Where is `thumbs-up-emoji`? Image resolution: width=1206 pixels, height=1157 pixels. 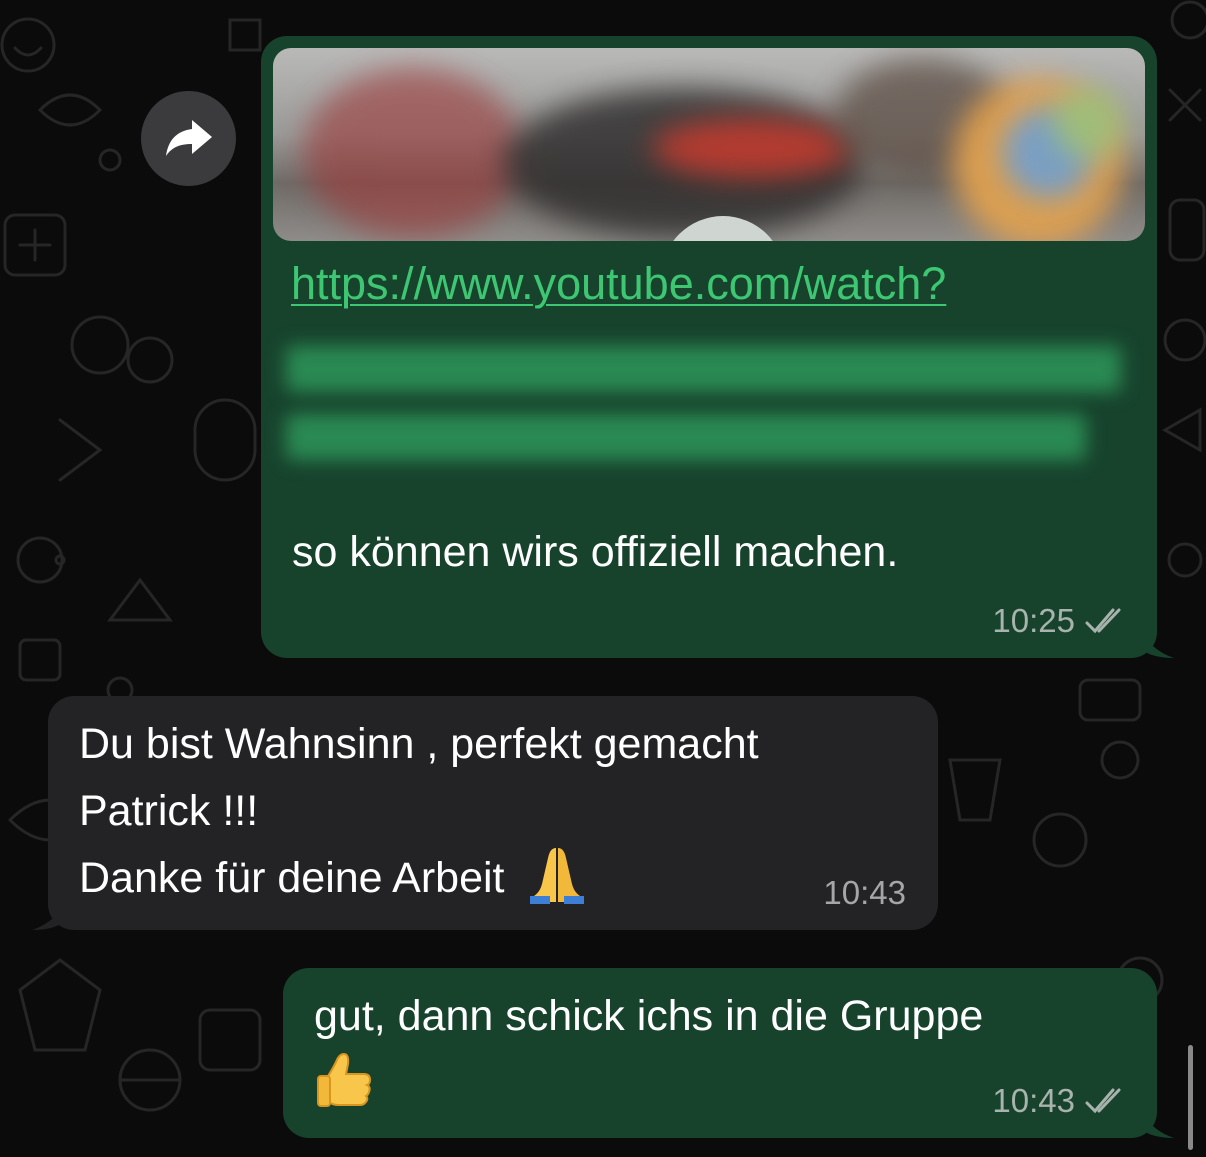 thumbs-up-emoji is located at coordinates (344, 1079).